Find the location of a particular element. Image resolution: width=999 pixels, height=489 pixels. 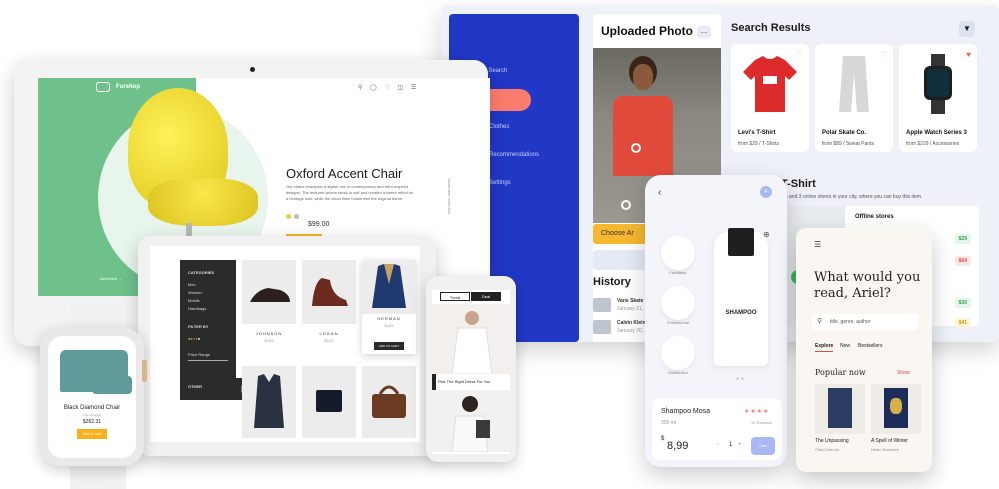

watch-add-to-cart-button: Add to cart is located at coordinates (92, 434).